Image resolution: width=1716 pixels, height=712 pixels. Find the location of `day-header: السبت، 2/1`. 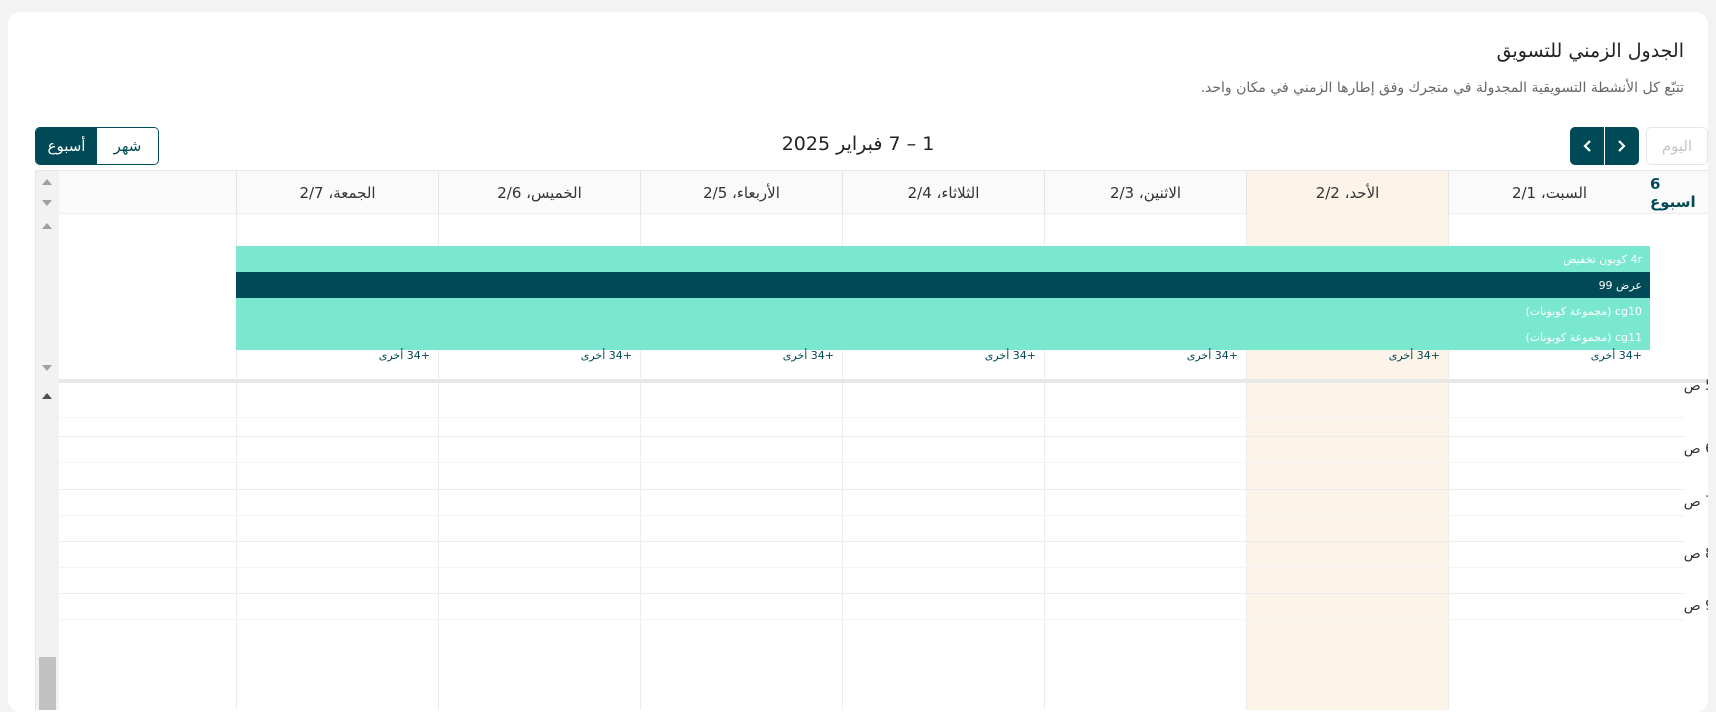

day-header: السبت، 2/1 is located at coordinates (1549, 192).